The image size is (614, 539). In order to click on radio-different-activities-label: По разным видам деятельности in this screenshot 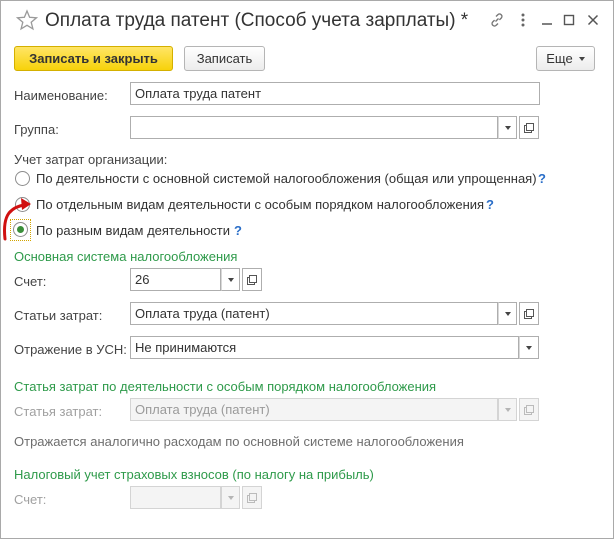, I will do `click(133, 230)`.